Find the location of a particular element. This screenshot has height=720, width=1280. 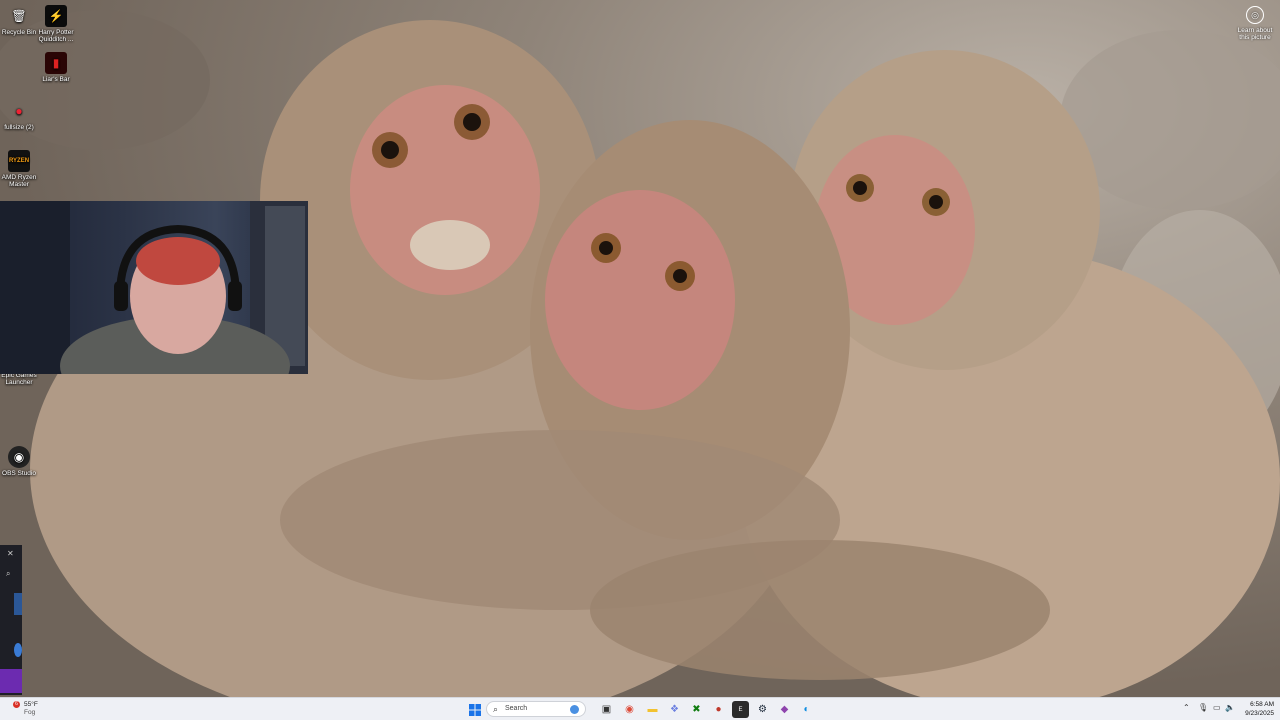

network-icon: ▭ is located at coordinates (1217, 707).